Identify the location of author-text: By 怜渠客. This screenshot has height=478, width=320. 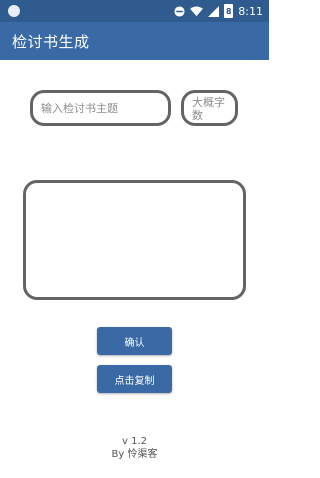
(134, 454).